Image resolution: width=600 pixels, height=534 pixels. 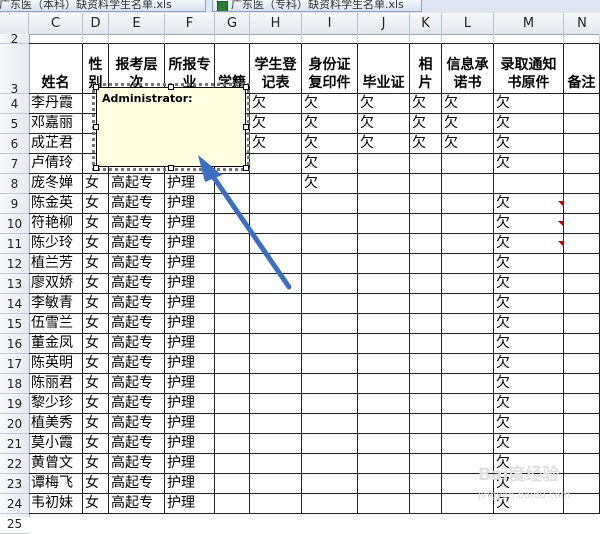 I want to click on student-name-cell: 韦初妹, so click(x=56, y=504).